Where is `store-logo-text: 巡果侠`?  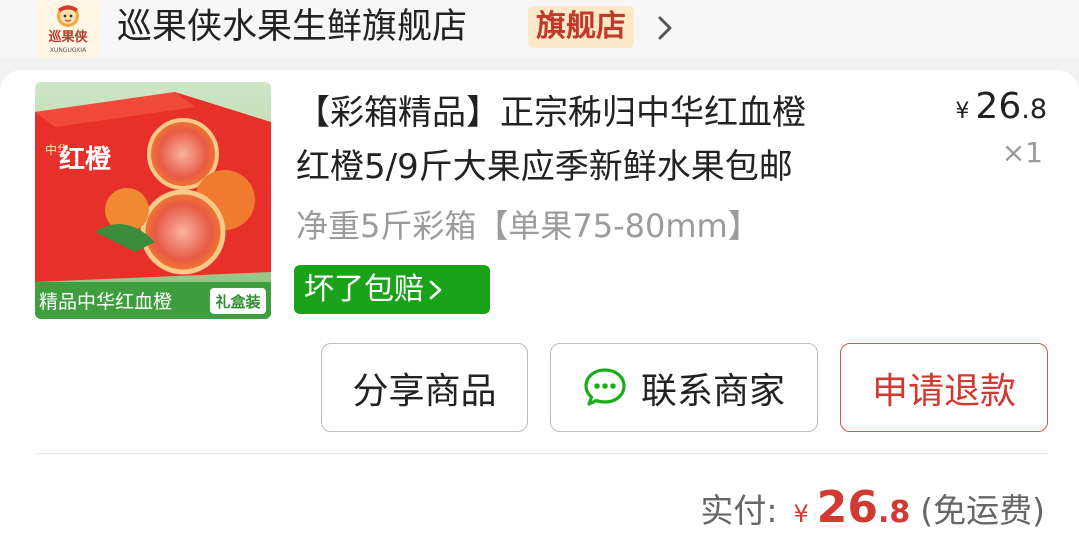
store-logo-text: 巡果侠 is located at coordinates (68, 37).